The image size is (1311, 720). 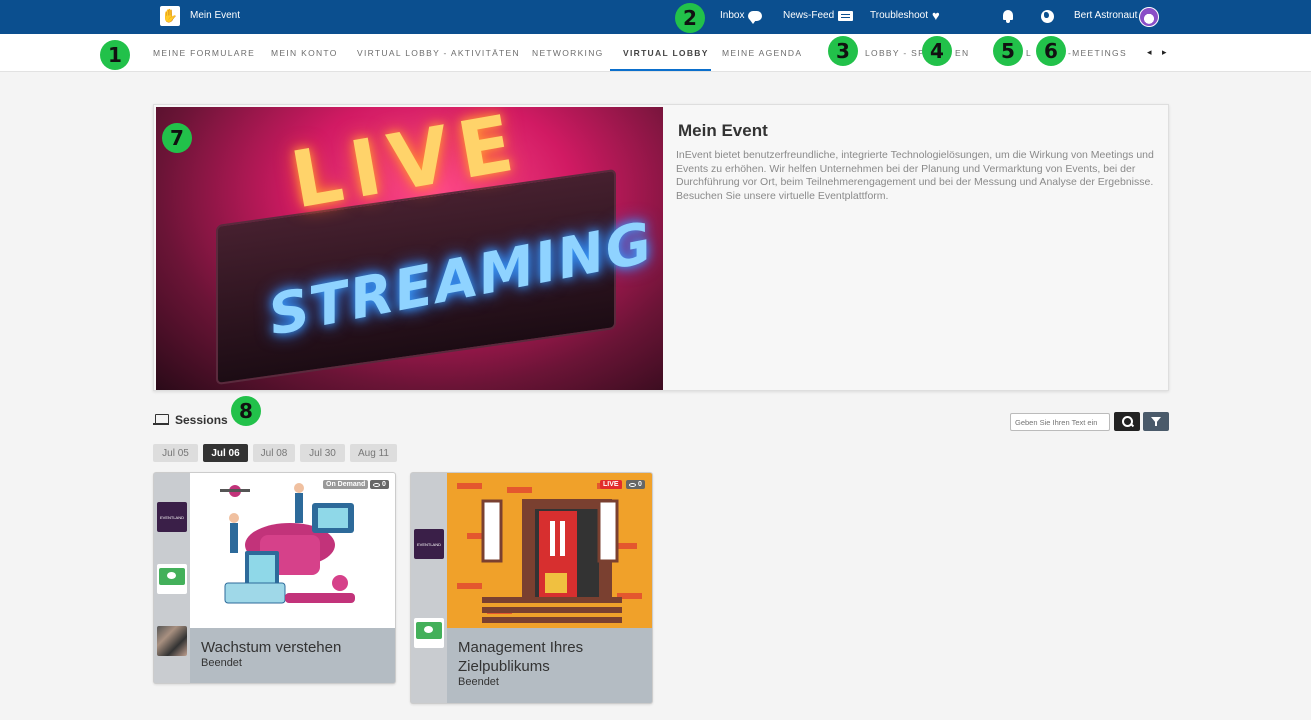 I want to click on inbox-link: Inbox, so click(x=741, y=17).